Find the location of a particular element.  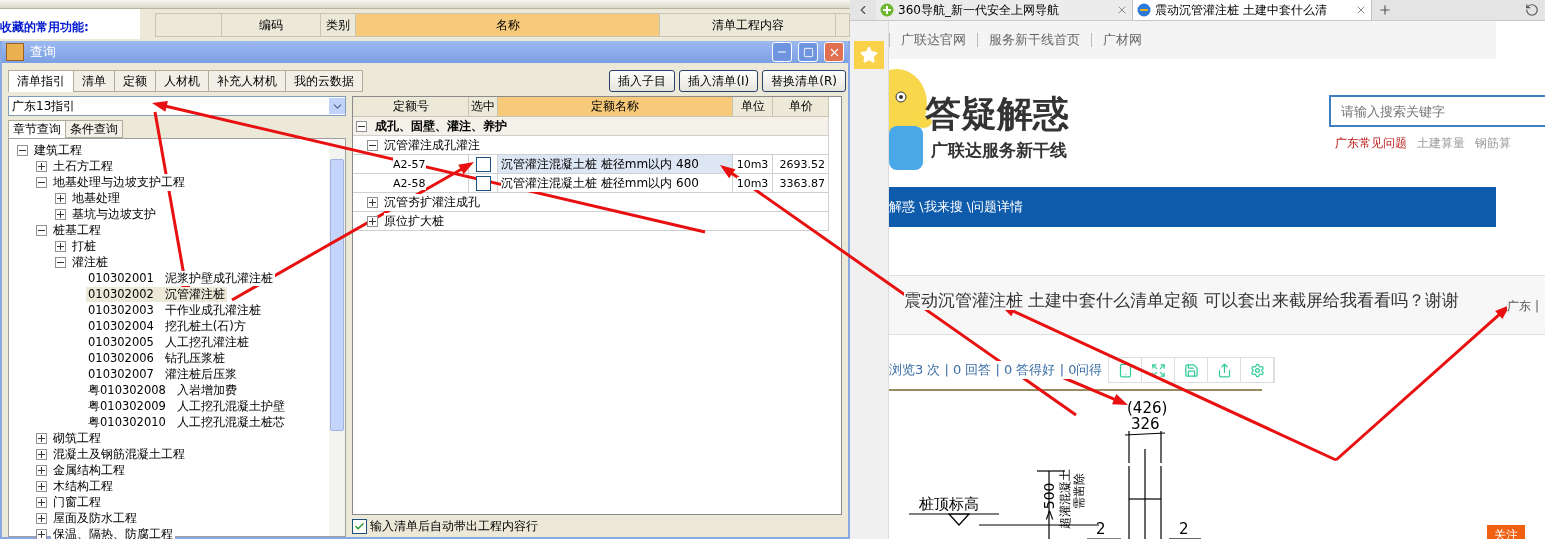

tree-item: 粤010302010 人工挖孔混凝土桩芯 is located at coordinates (186, 422).